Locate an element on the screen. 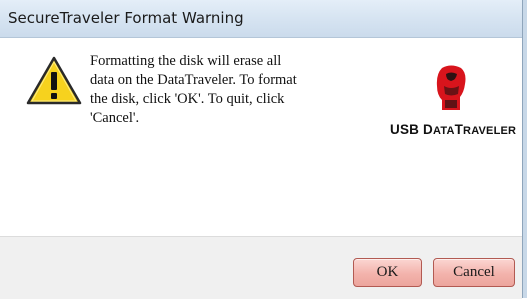 Image resolution: width=527 pixels, height=299 pixels. ok-button: OK is located at coordinates (387, 272).